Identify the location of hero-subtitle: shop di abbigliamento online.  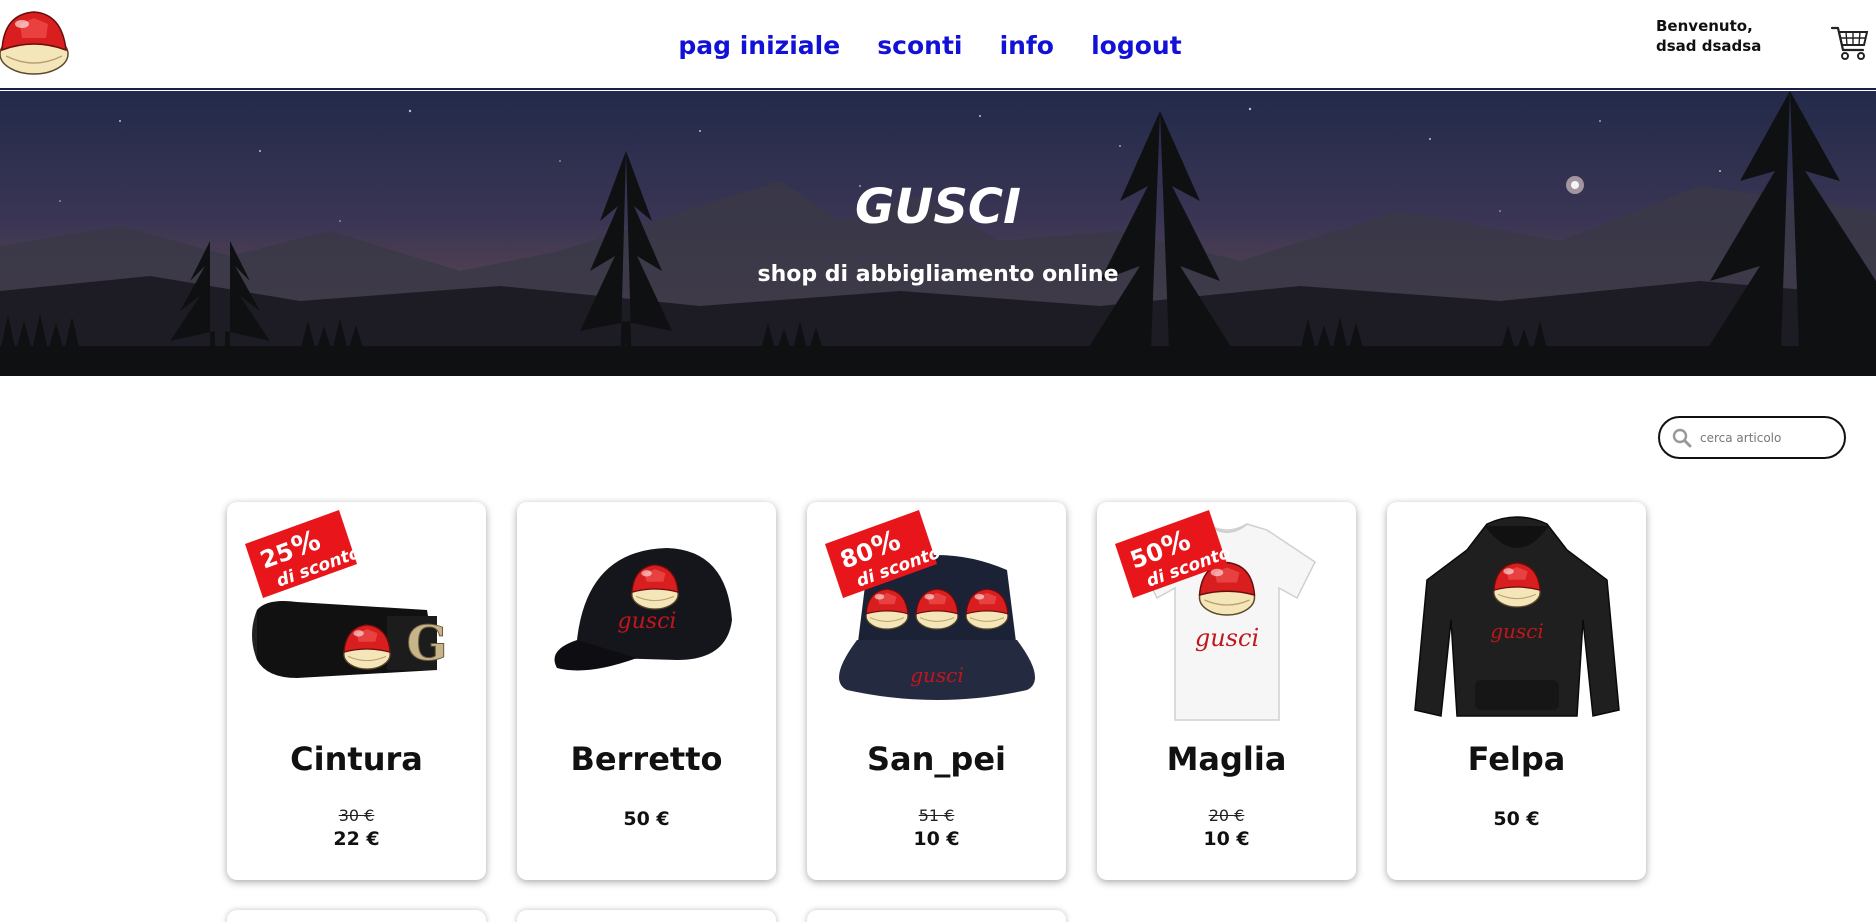
(938, 274).